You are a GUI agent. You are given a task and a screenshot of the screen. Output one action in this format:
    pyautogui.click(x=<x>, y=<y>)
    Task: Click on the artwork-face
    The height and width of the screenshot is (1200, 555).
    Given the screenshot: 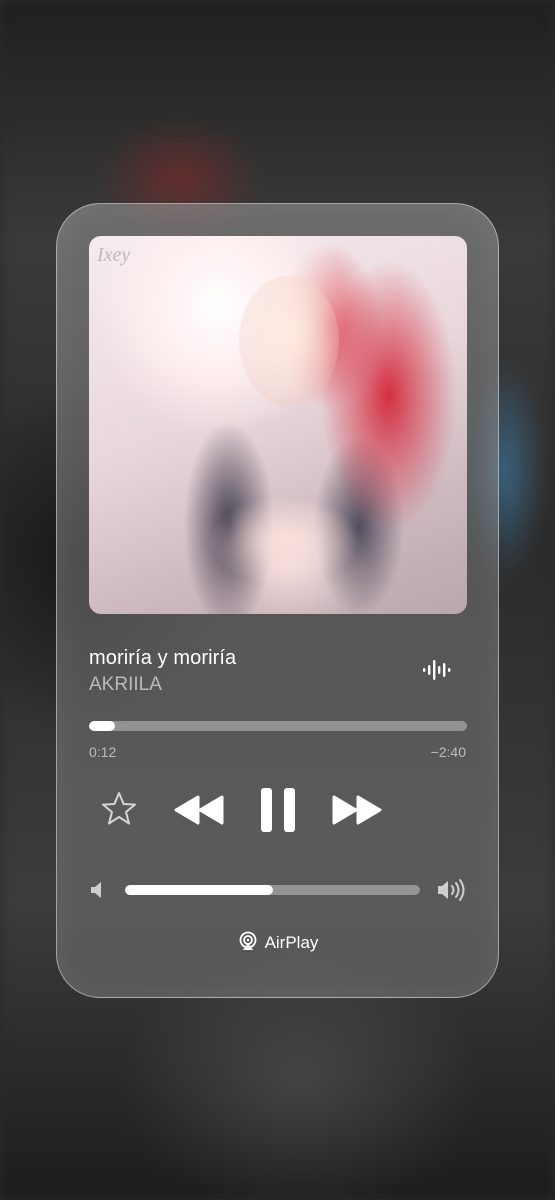 What is the action you would take?
    pyautogui.click(x=289, y=341)
    